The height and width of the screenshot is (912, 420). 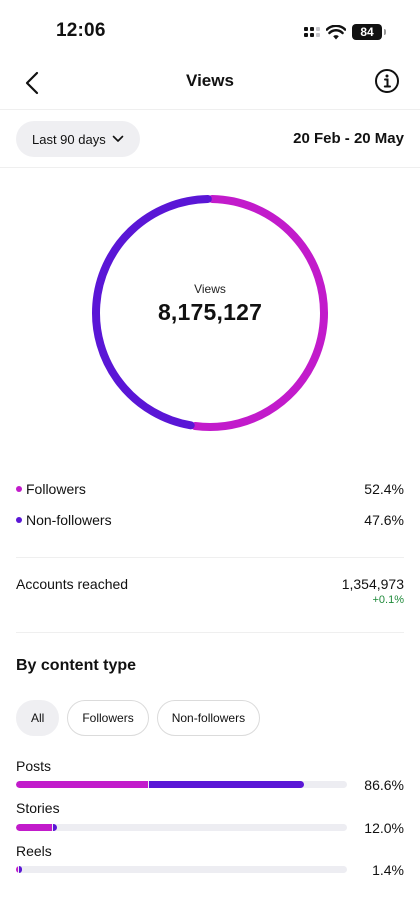 What do you see at coordinates (69, 520) in the screenshot?
I see `legend-label-non-followers: Non-followers` at bounding box center [69, 520].